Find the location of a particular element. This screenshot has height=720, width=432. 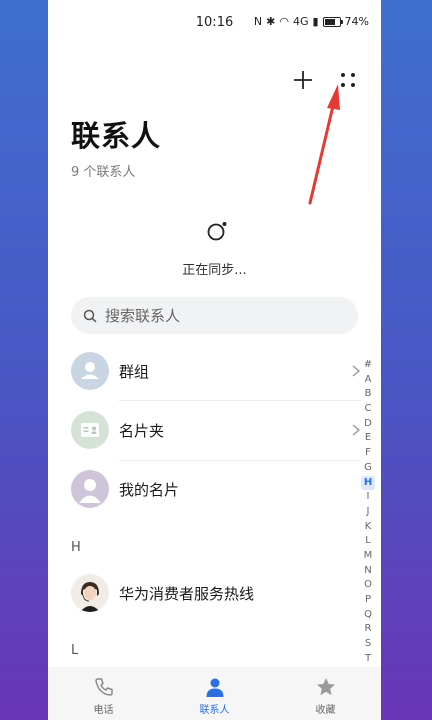

nav-contacts: 联系人 is located at coordinates (214, 693).